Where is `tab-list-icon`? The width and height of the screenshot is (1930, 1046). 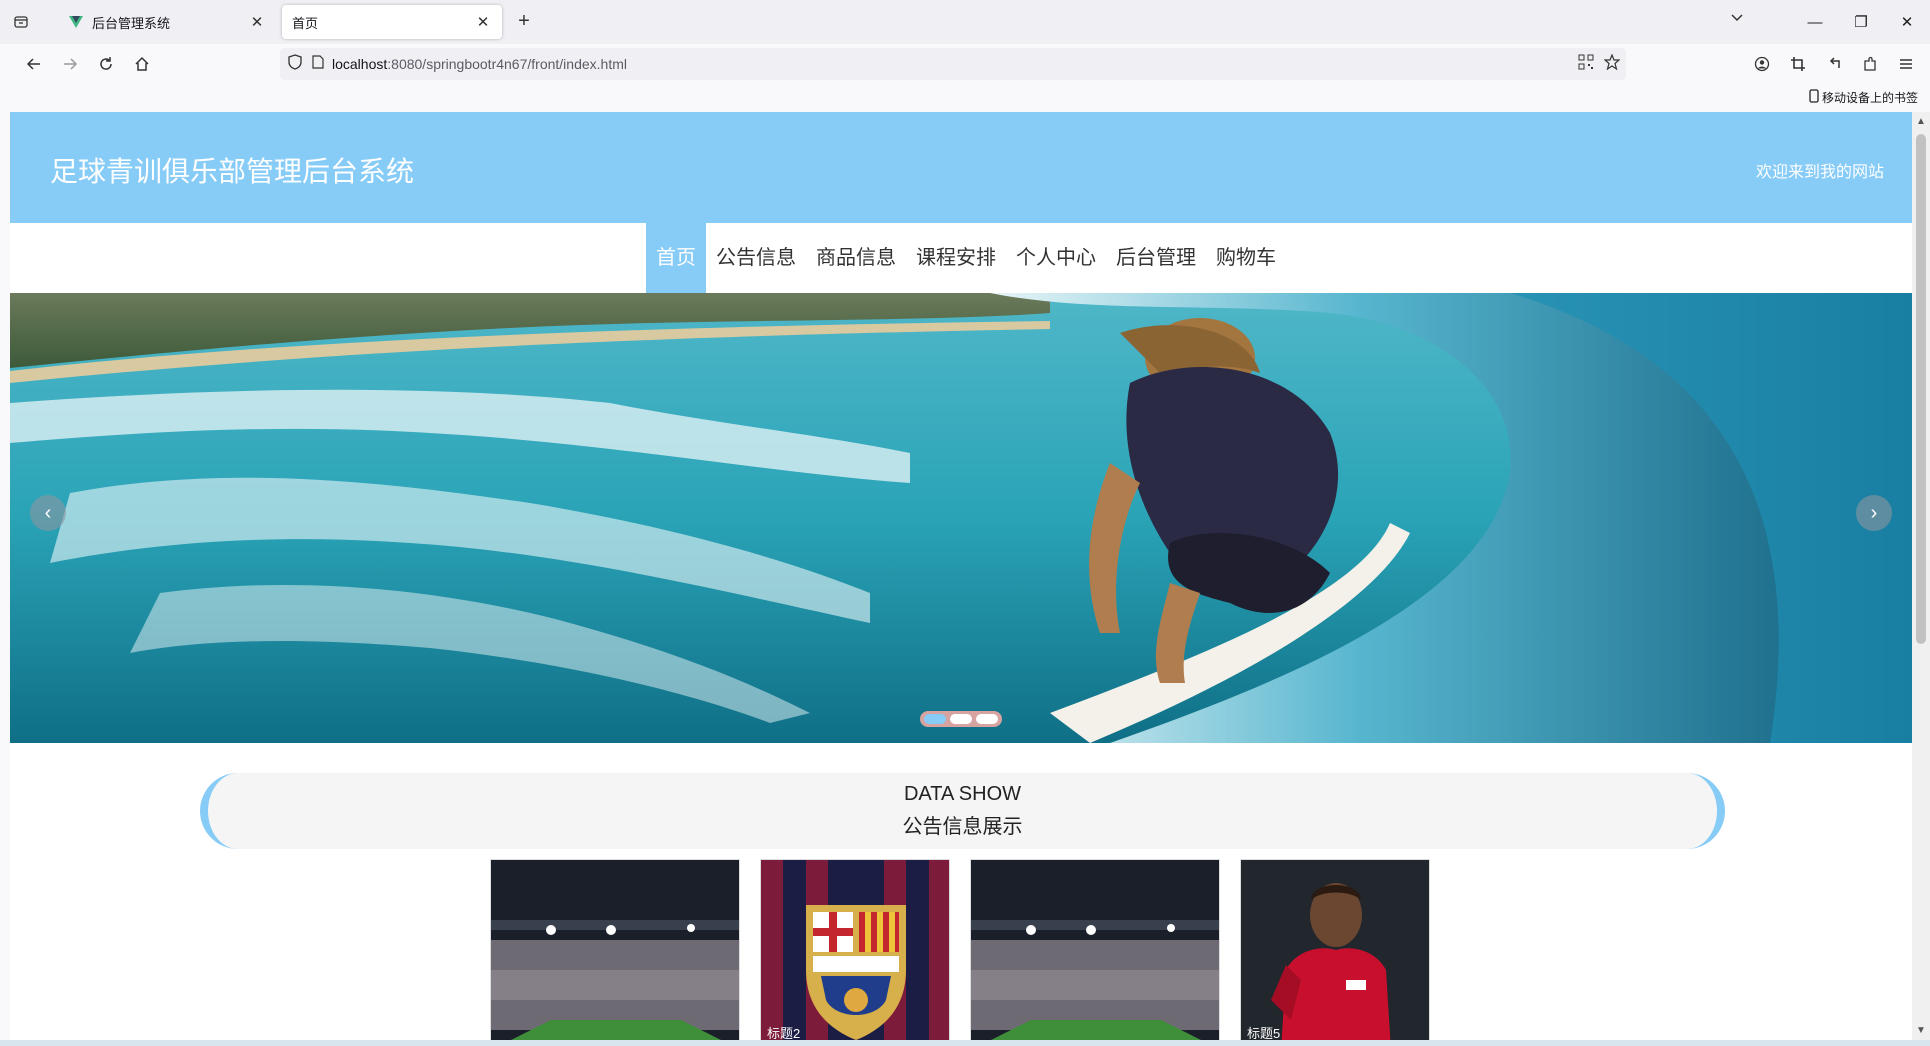
tab-list-icon is located at coordinates (21, 22).